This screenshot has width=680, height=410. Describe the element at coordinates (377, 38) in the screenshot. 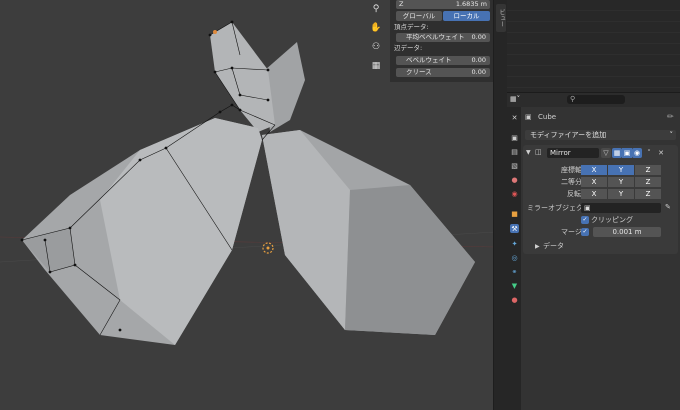

I see `viewport-nav-gizmos: ⚲ ✋ ⚇ ▦` at that location.